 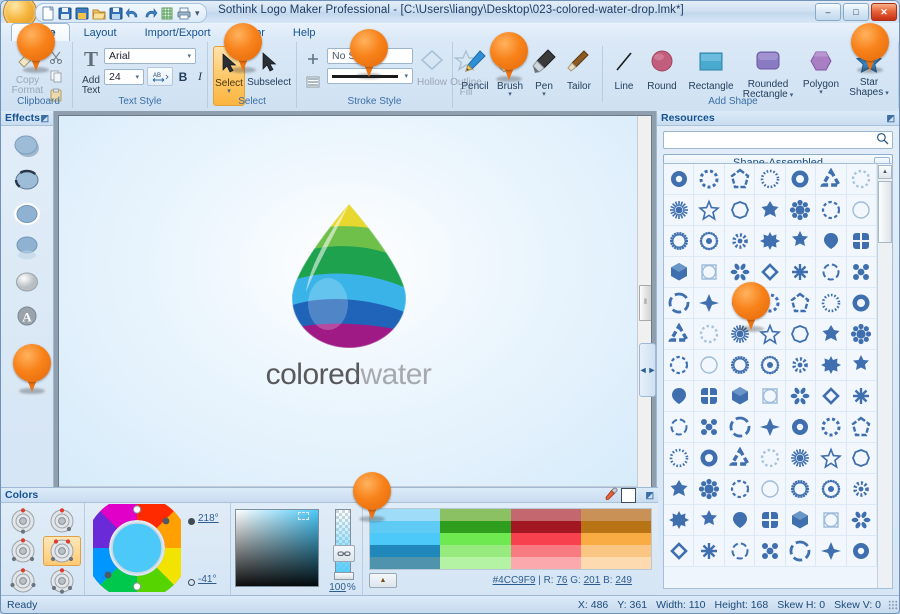 What do you see at coordinates (23, 521) in the screenshot?
I see `color-mode-1-button` at bounding box center [23, 521].